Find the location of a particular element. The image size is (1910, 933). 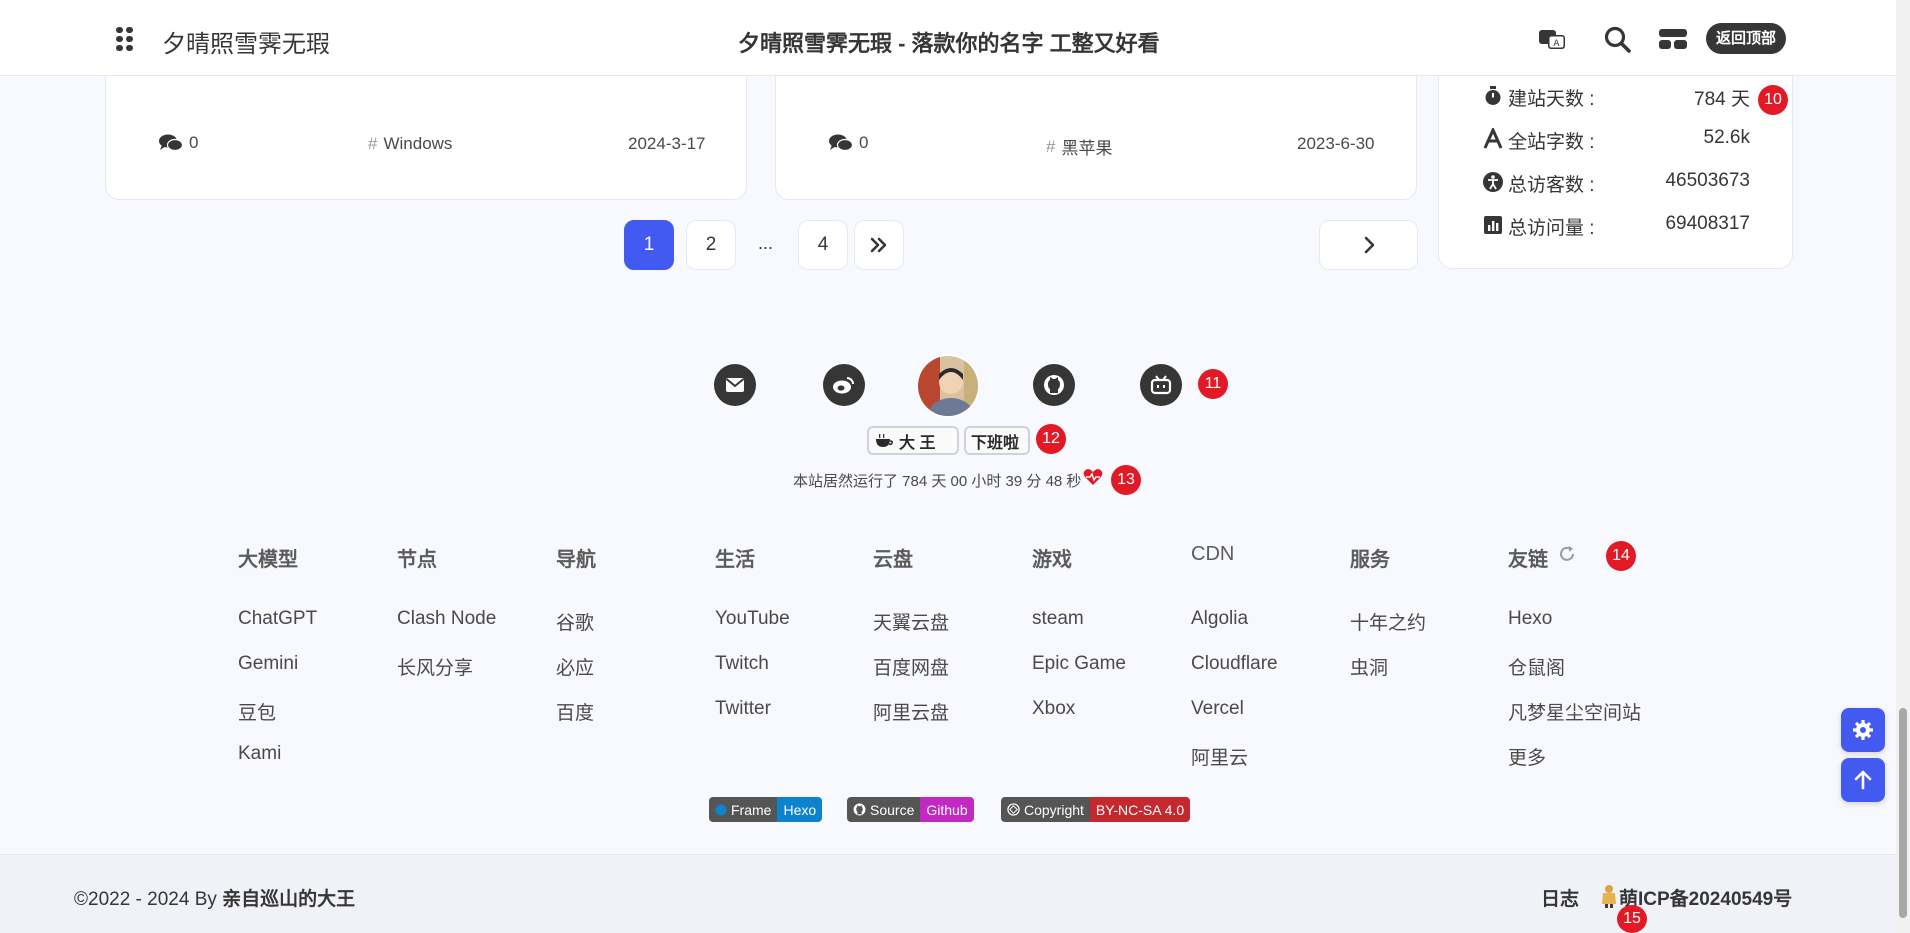

status-tag: 下班啦 is located at coordinates (997, 440).